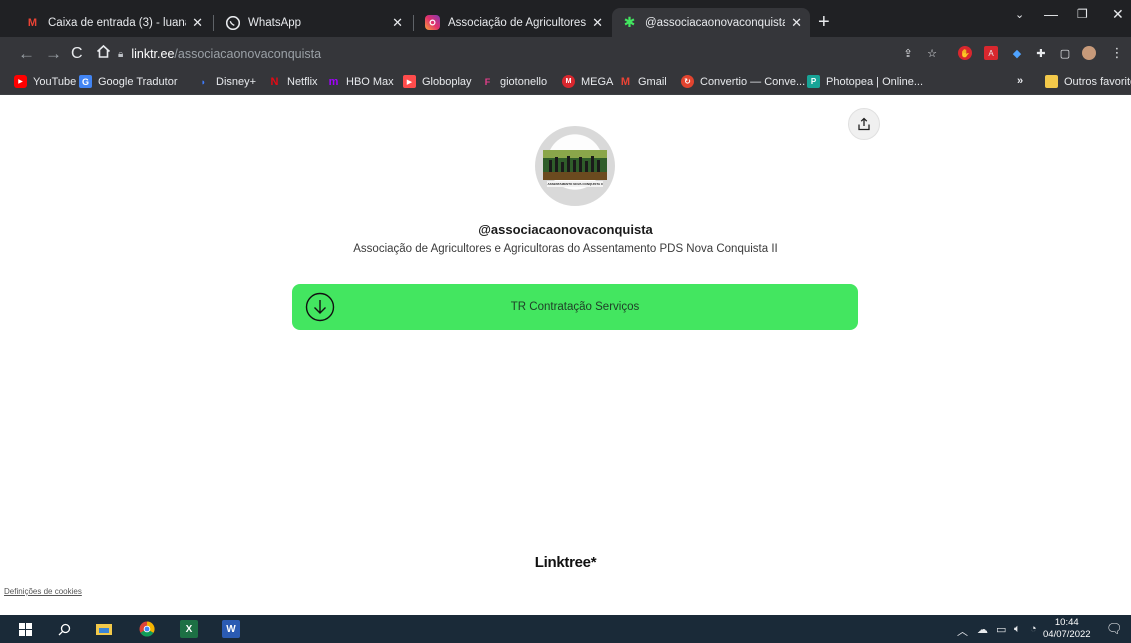 The image size is (1131, 643). I want to click on avatar-caption: ASSENTAMENTO NOVA CONQUISTA II, so click(575, 184).